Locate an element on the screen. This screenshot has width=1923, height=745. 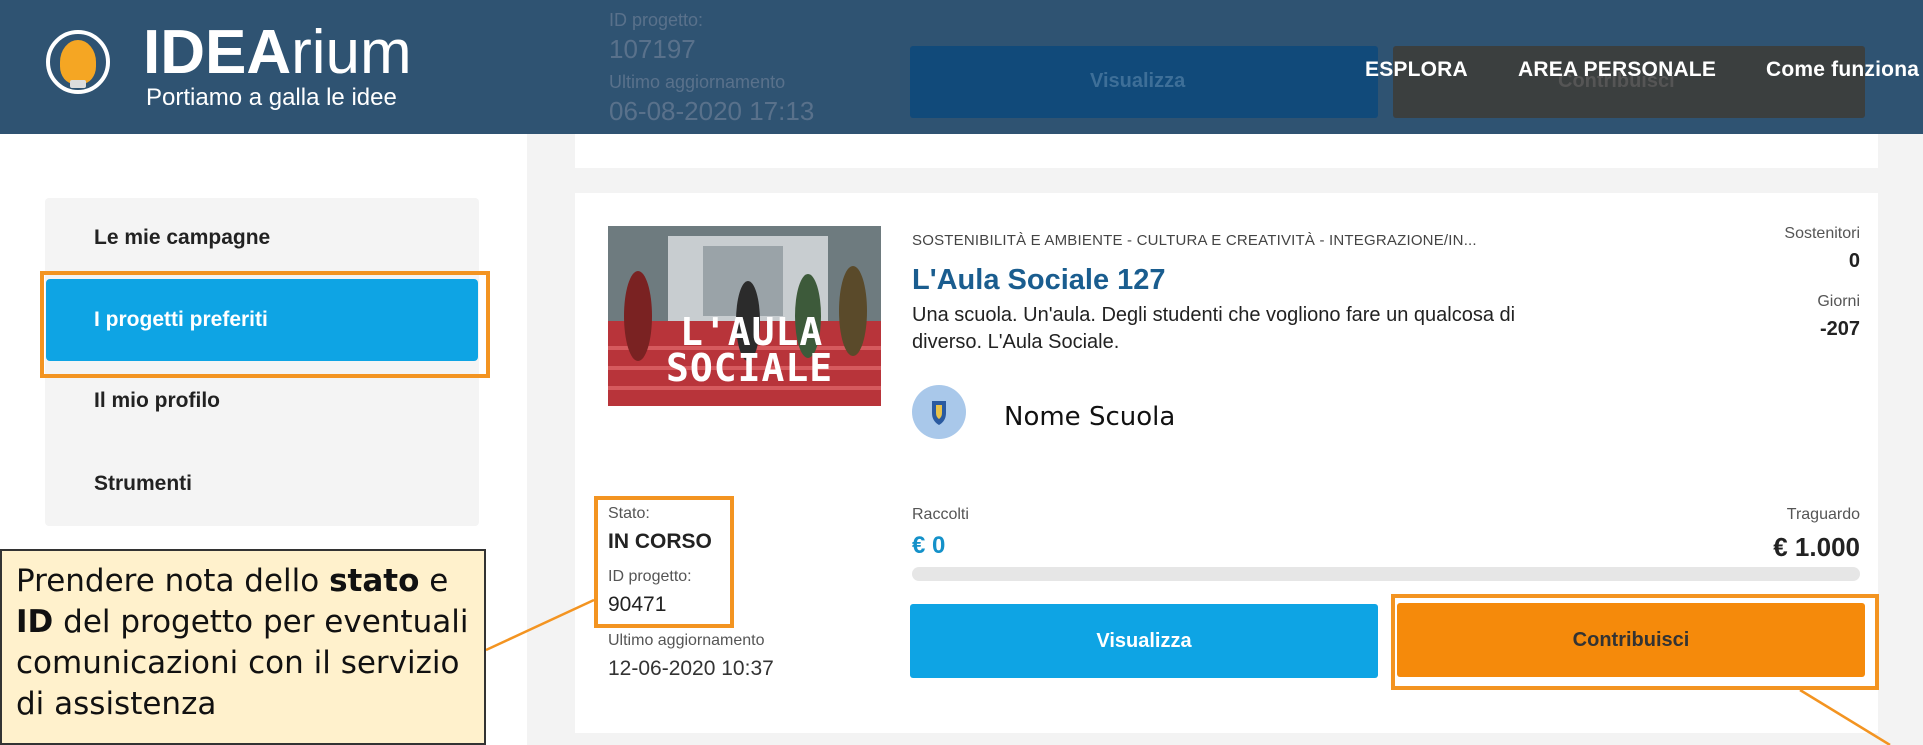
callout-bold-stato: stato is located at coordinates (374, 581).